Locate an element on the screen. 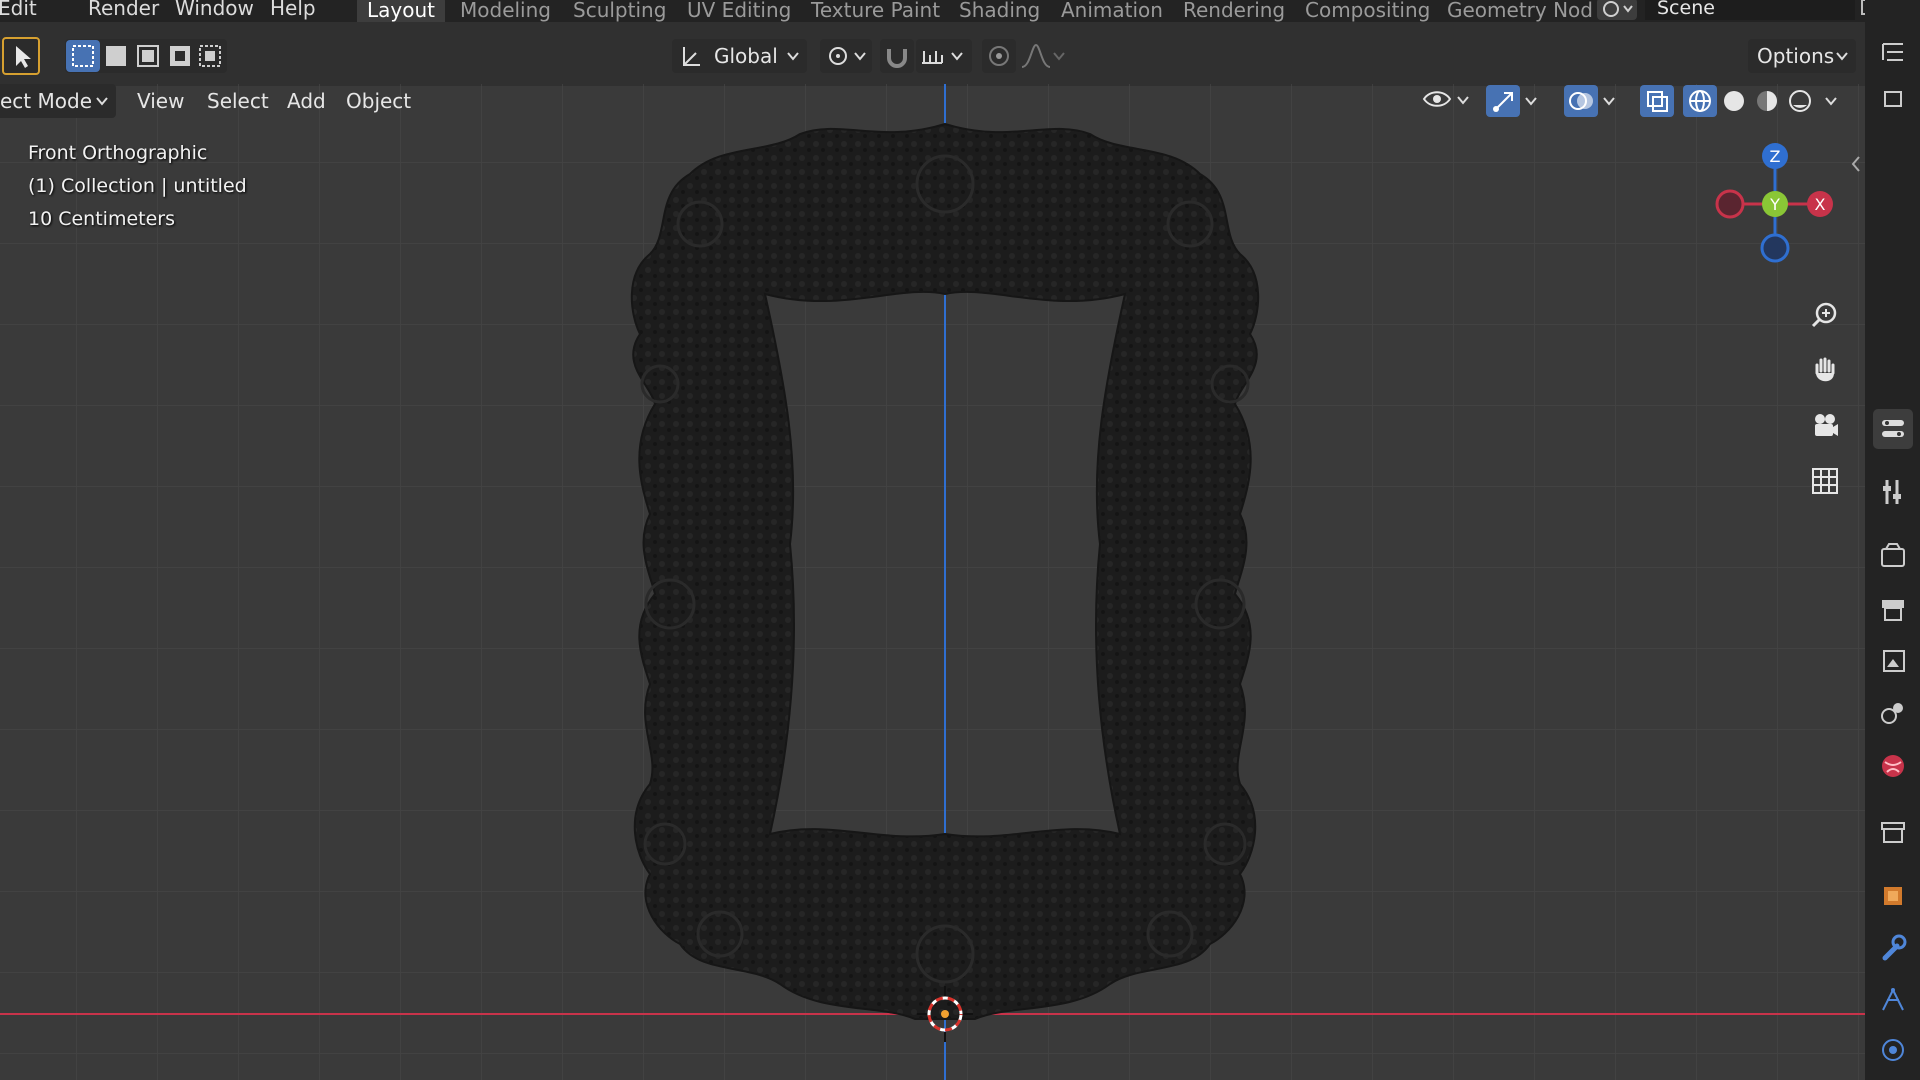  pivot-point-dropdown is located at coordinates (846, 56).